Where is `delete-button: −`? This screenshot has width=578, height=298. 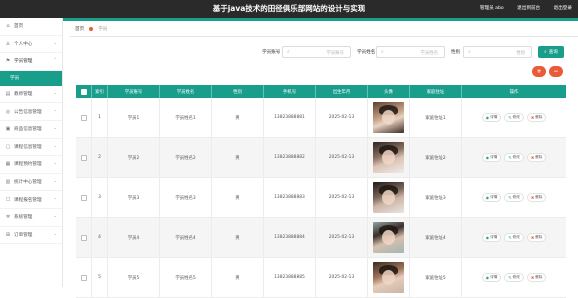 delete-button: − is located at coordinates (556, 71).